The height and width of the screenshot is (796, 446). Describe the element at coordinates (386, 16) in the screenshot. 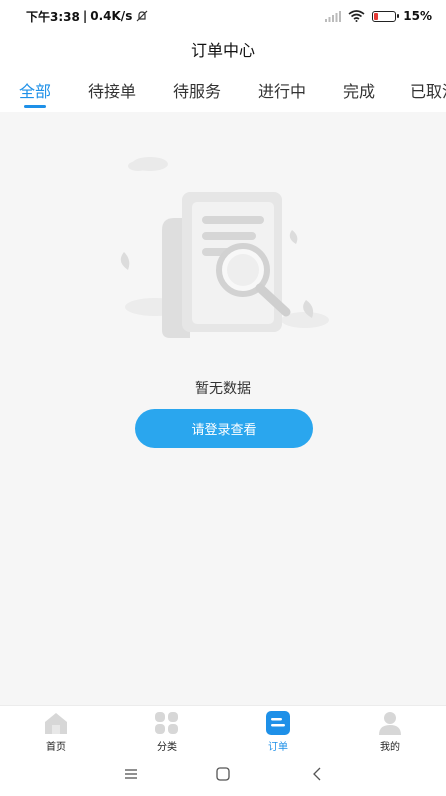

I see `battery-icon` at that location.